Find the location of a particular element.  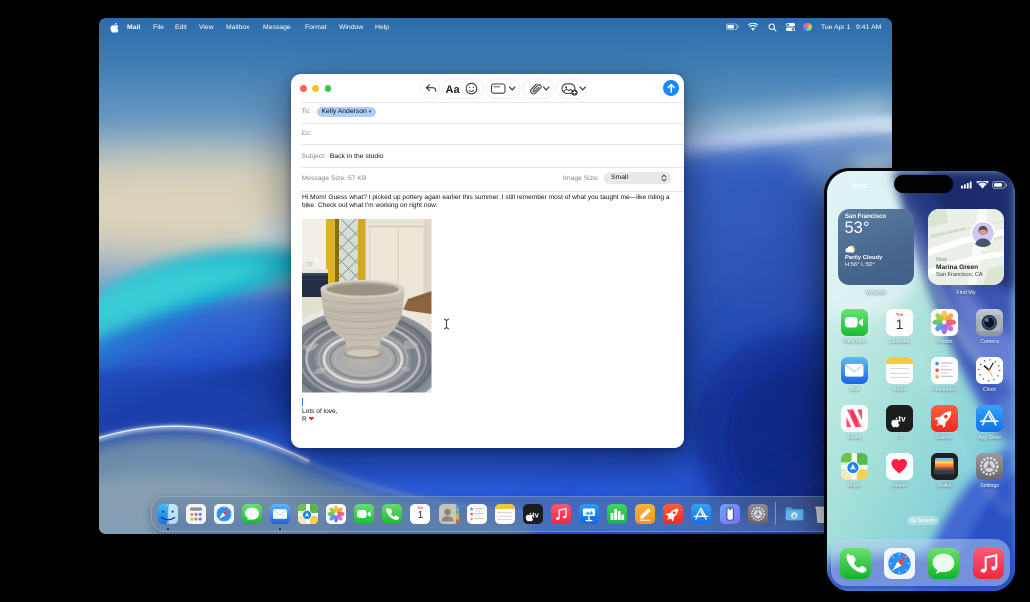

svg-text: Aa is located at coordinates (453, 89).